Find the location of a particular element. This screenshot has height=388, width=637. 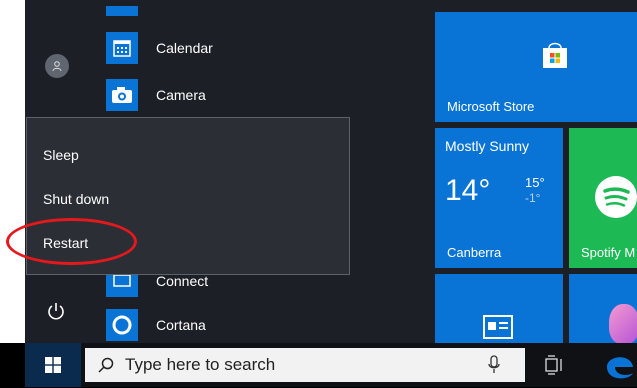

tile-microsoft-store: Microsoft Store is located at coordinates (536, 67).